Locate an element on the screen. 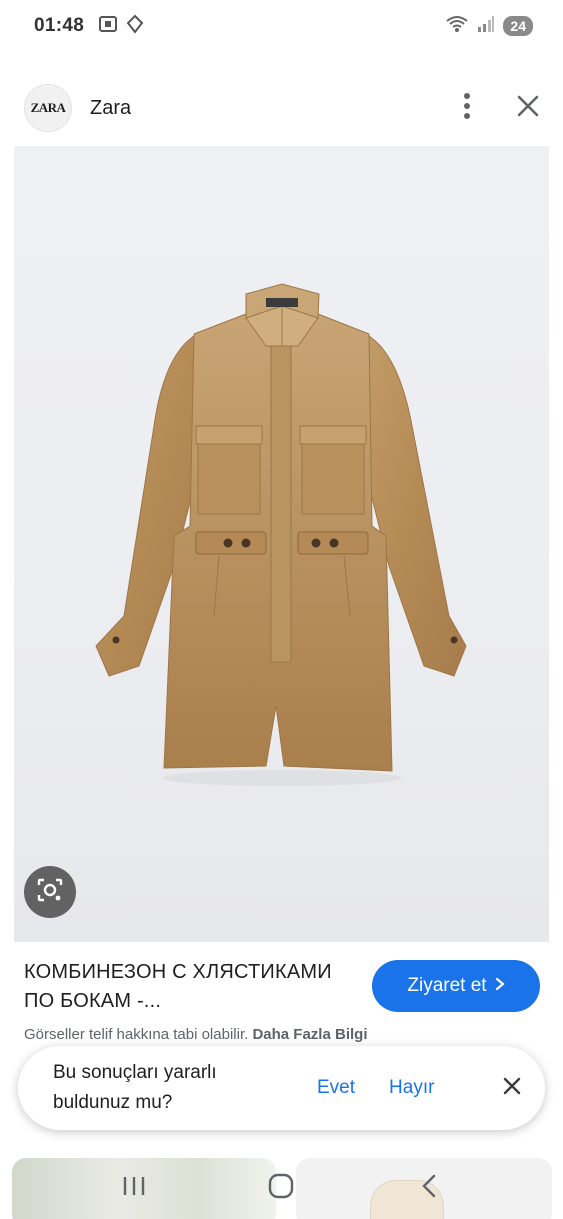  status-time: 01:48 is located at coordinates (59, 25).